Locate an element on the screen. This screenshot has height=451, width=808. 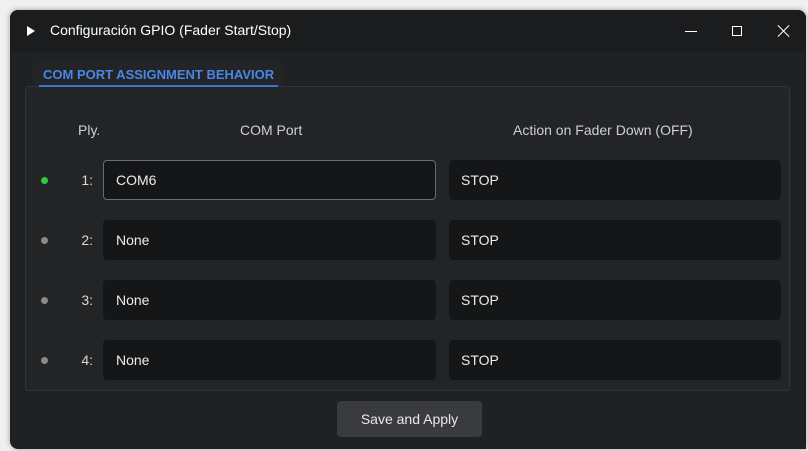
minimize-icon is located at coordinates (691, 31).